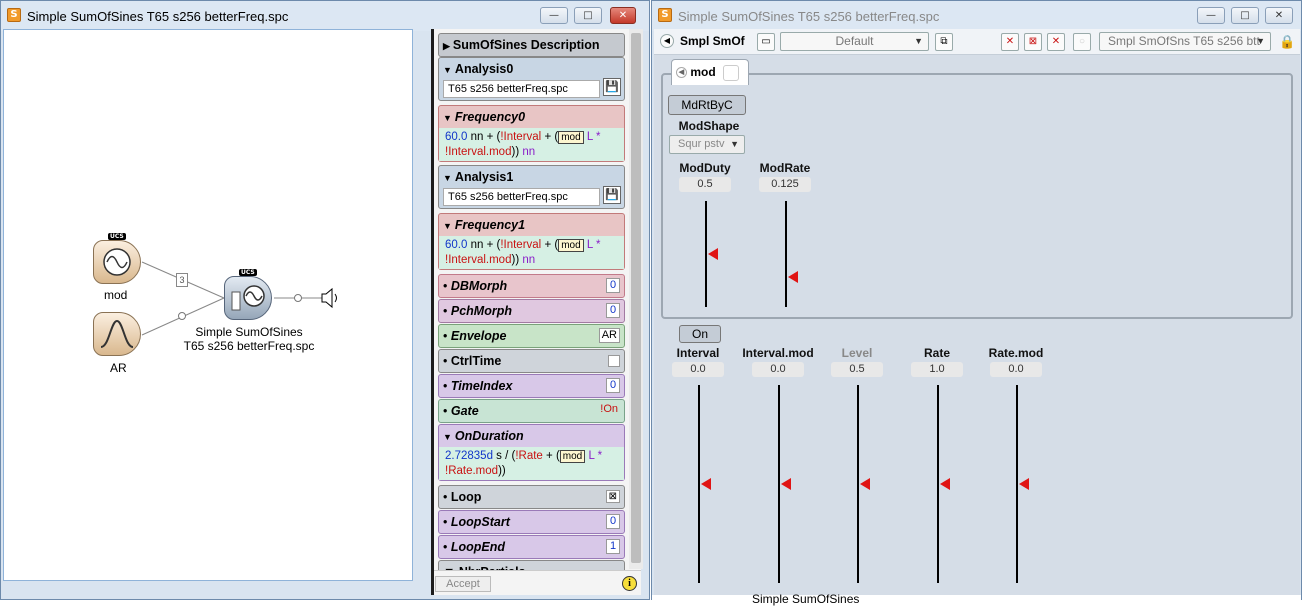 This screenshot has height=606, width=1302. Describe the element at coordinates (613, 285) in the screenshot. I see `dbmorph-value: 0` at that location.